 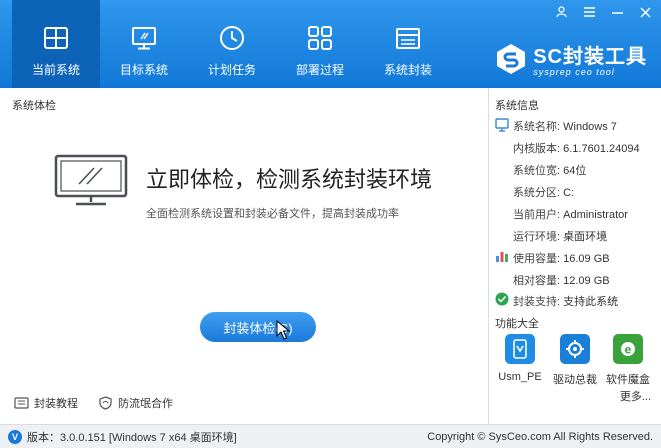 I want to click on info-row-relative-capacity: 相对容量: 12.09 GB, so click(x=561, y=281).